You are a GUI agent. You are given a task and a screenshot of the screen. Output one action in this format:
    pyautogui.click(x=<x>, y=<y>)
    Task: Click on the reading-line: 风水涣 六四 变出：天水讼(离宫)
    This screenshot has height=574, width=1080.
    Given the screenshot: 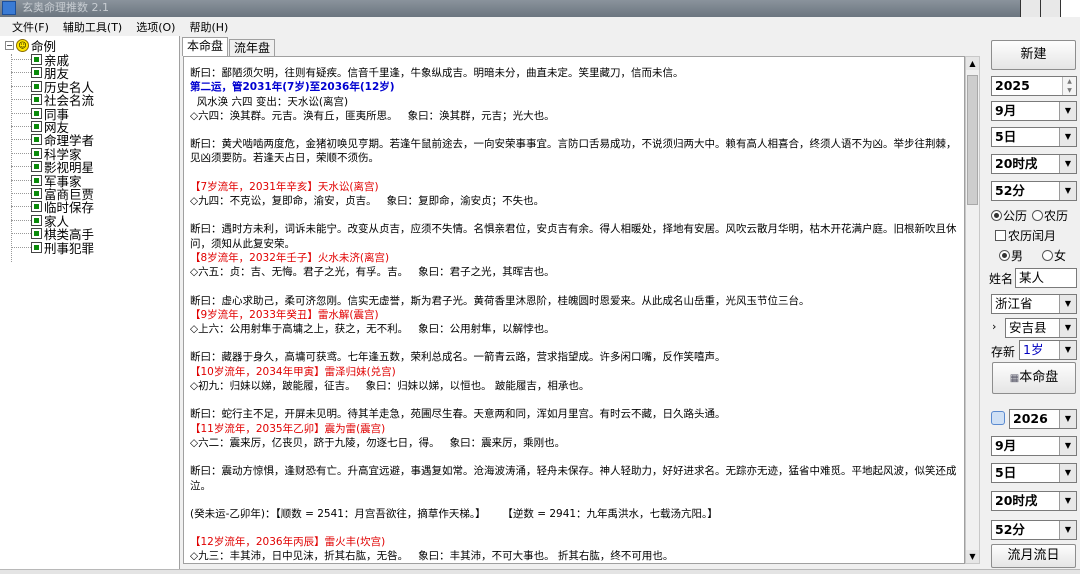 What is the action you would take?
    pyautogui.click(x=269, y=101)
    